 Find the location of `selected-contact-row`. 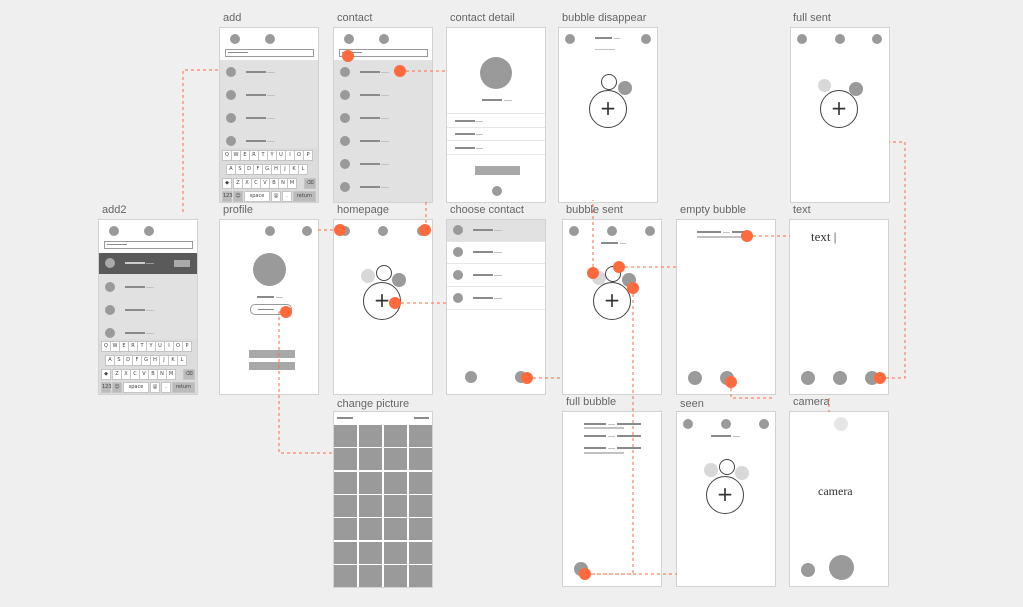

selected-contact-row is located at coordinates (148, 263).